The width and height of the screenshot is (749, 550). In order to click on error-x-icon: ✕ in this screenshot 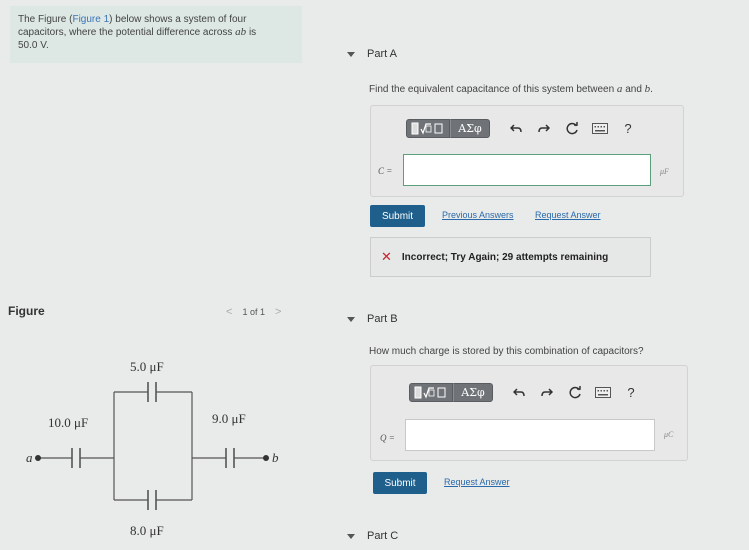, I will do `click(386, 256)`.